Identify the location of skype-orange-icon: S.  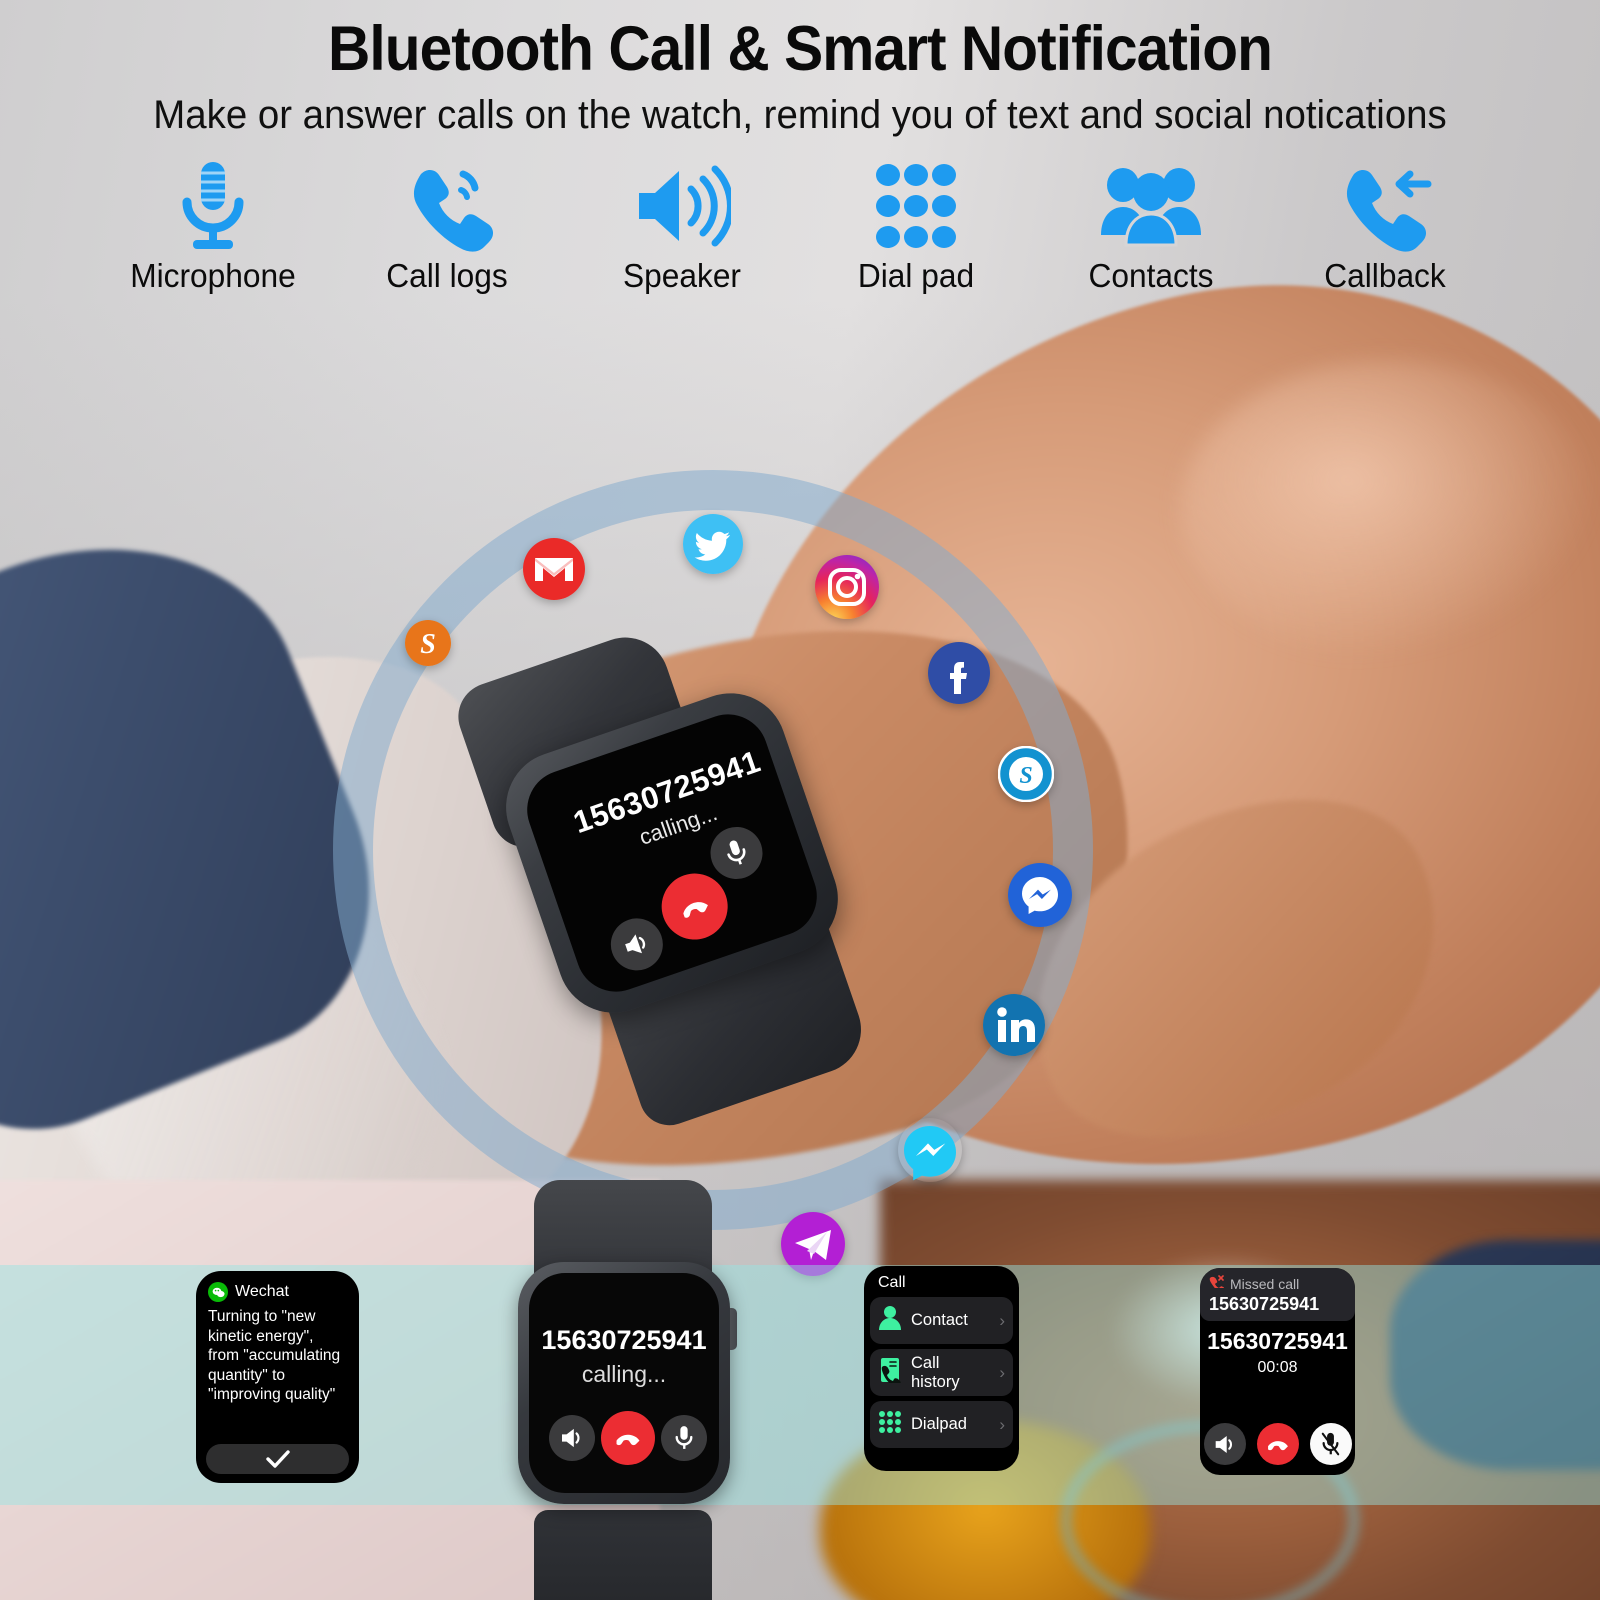
(428, 643).